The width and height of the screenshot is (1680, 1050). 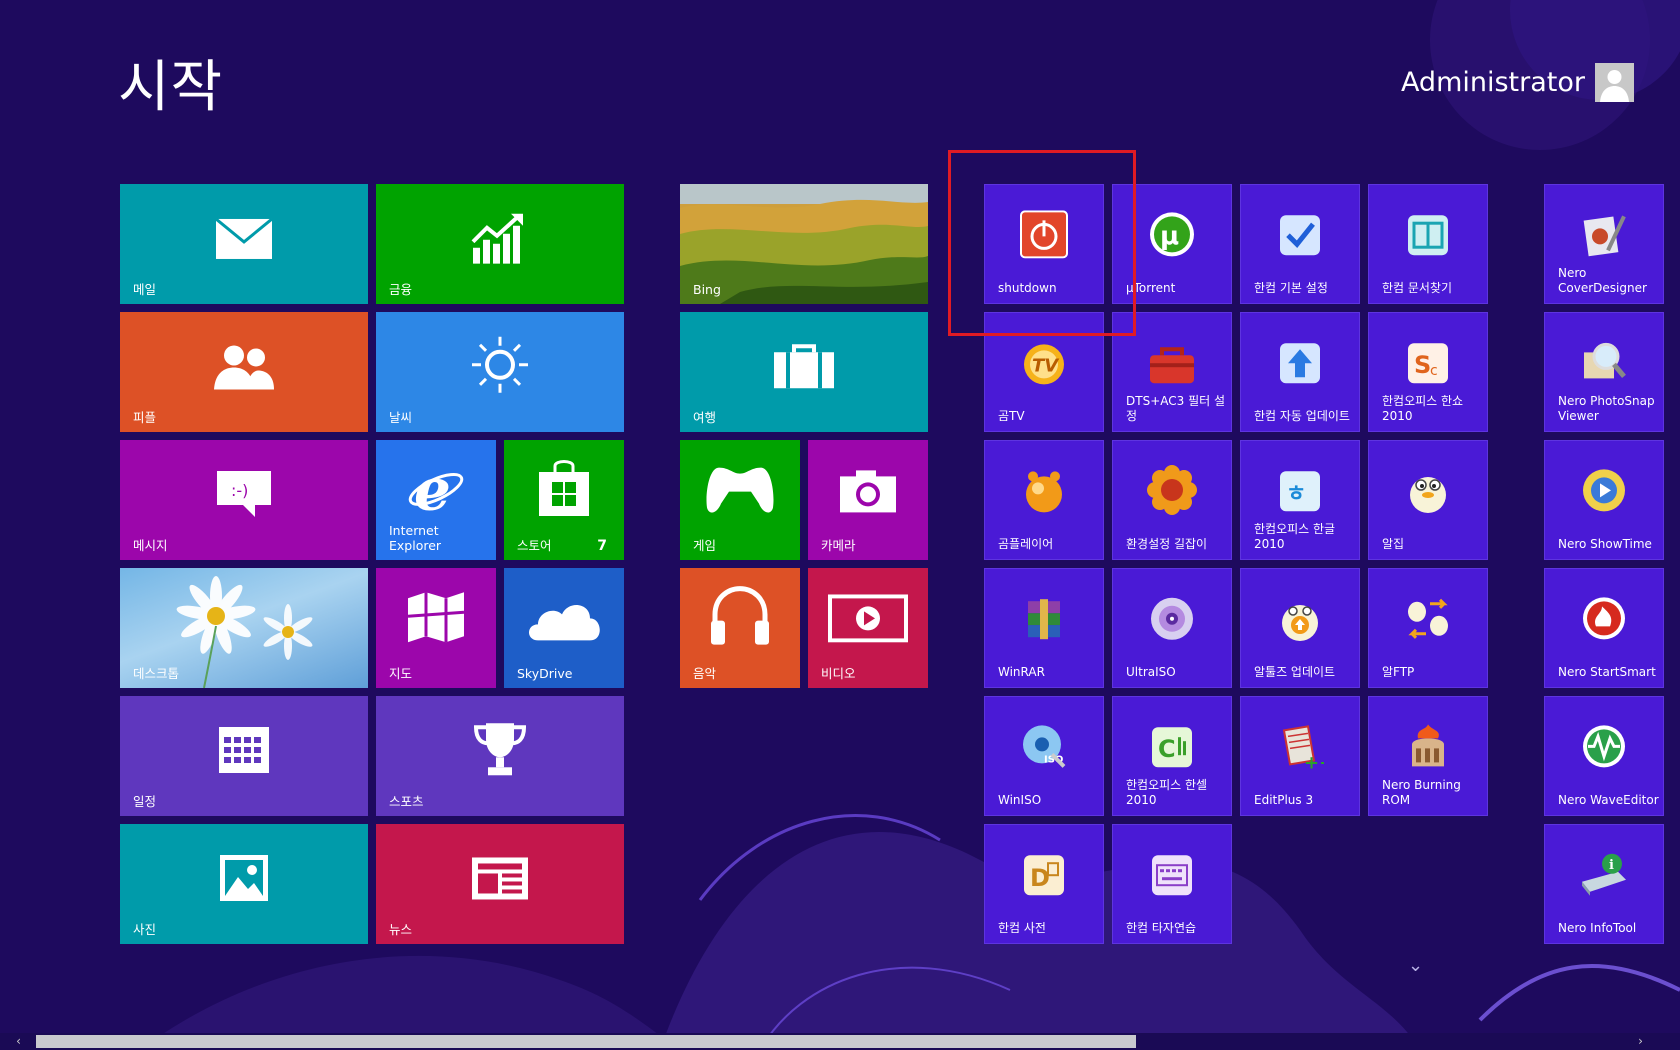 What do you see at coordinates (1604, 756) in the screenshot?
I see `tile-nero-waveeditor: Nero WaveEditor` at bounding box center [1604, 756].